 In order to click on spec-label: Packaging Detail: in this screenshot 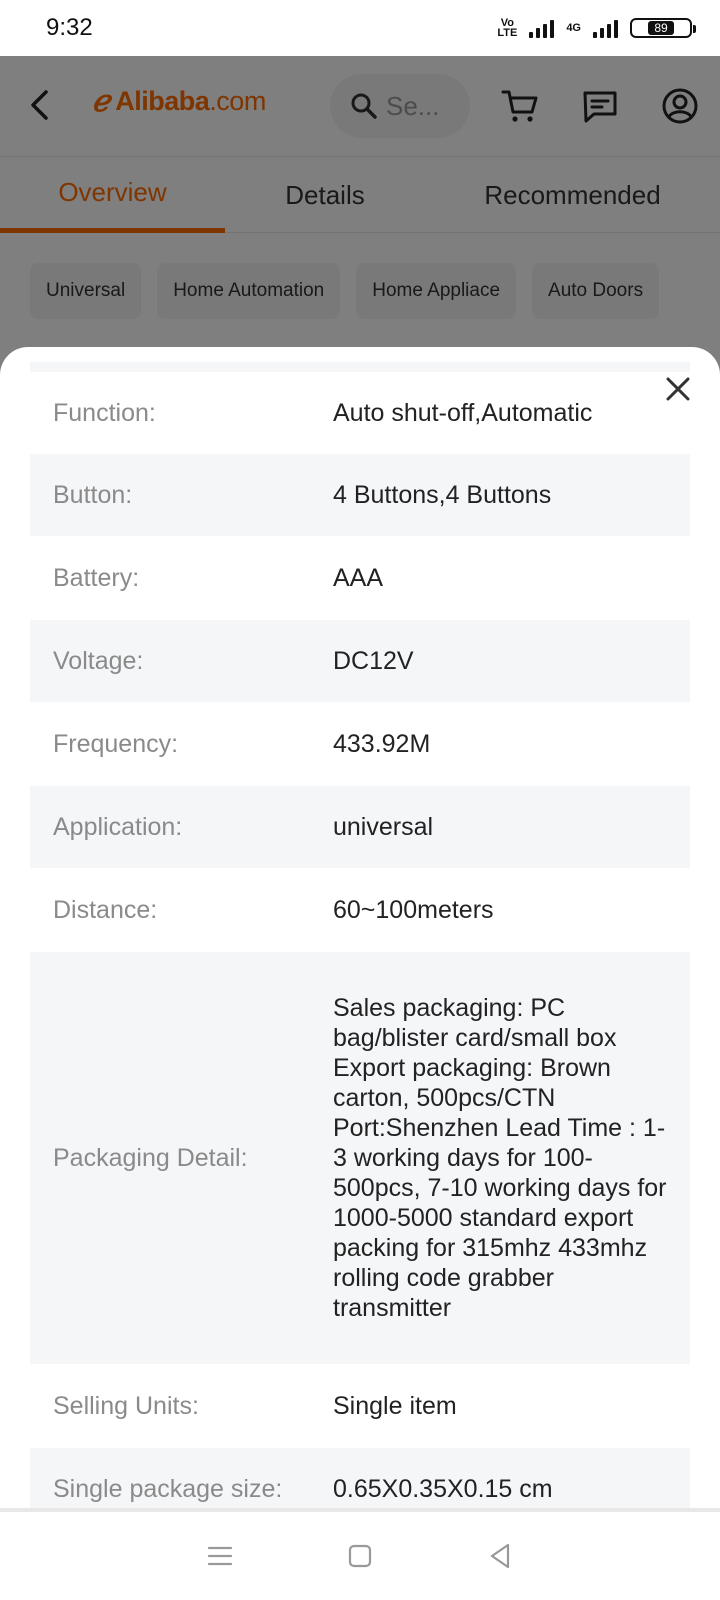, I will do `click(150, 1157)`.